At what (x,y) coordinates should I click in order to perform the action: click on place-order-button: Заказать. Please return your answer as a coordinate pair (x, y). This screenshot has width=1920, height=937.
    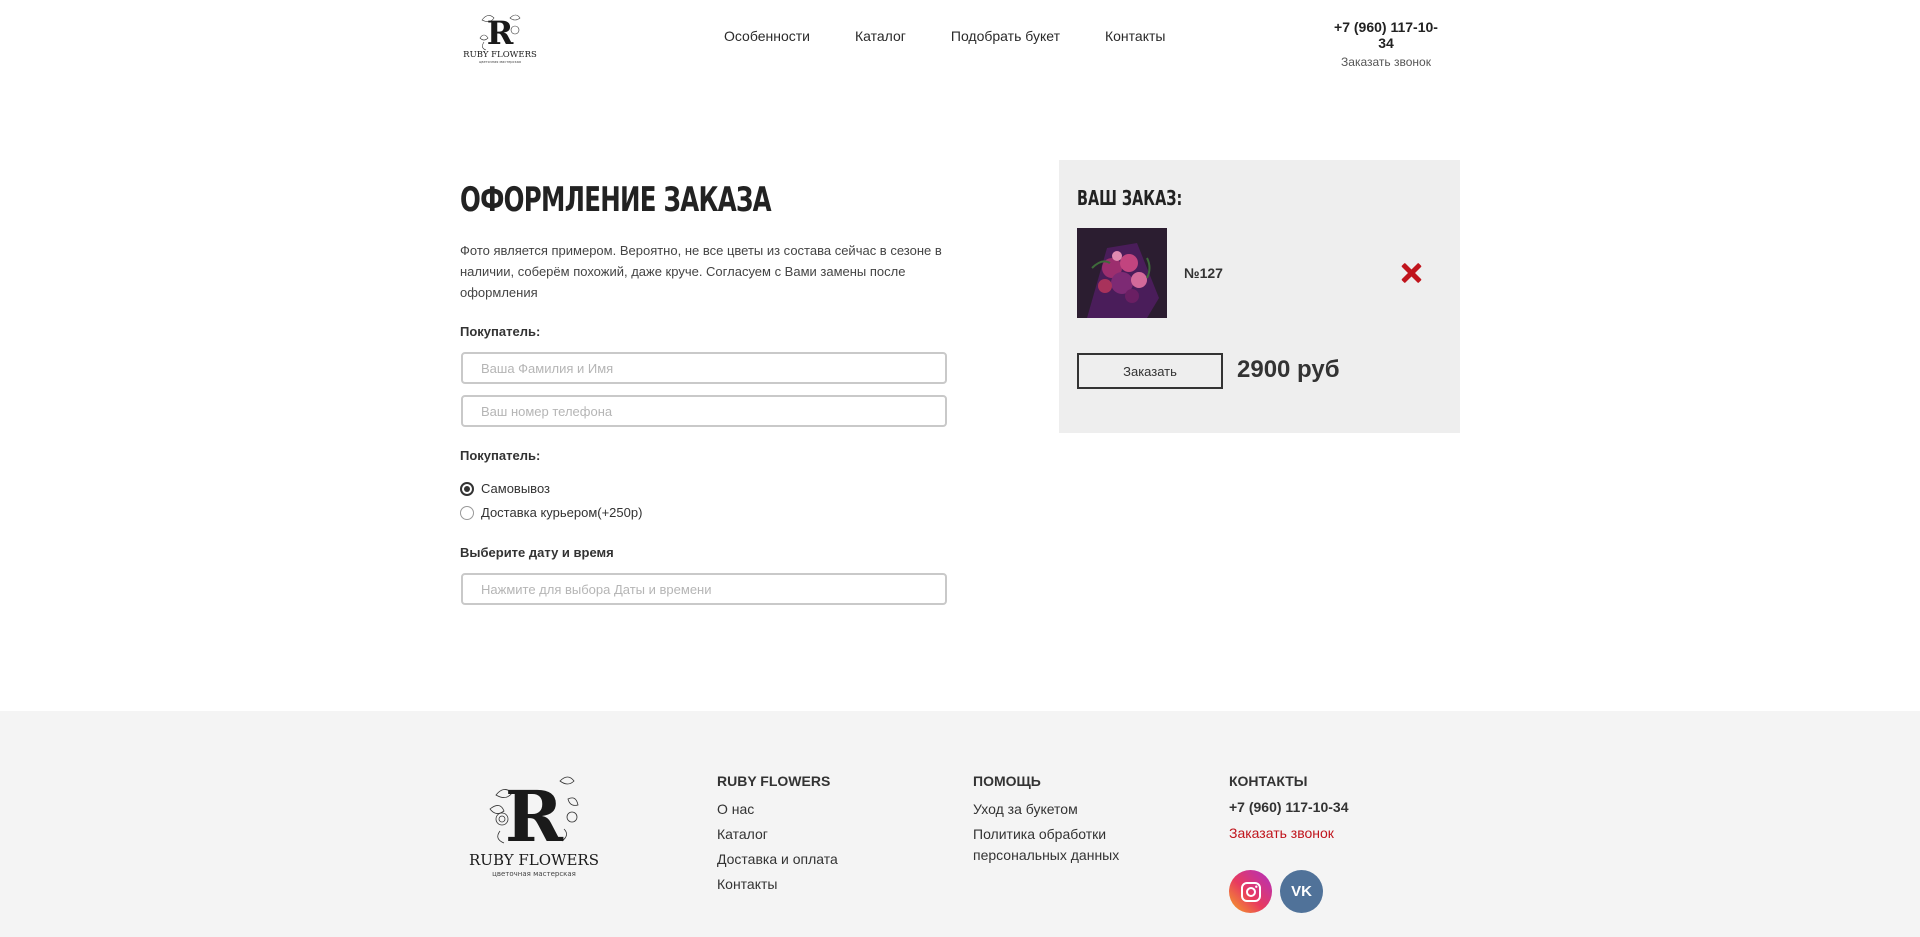
    Looking at the image, I should click on (1150, 371).